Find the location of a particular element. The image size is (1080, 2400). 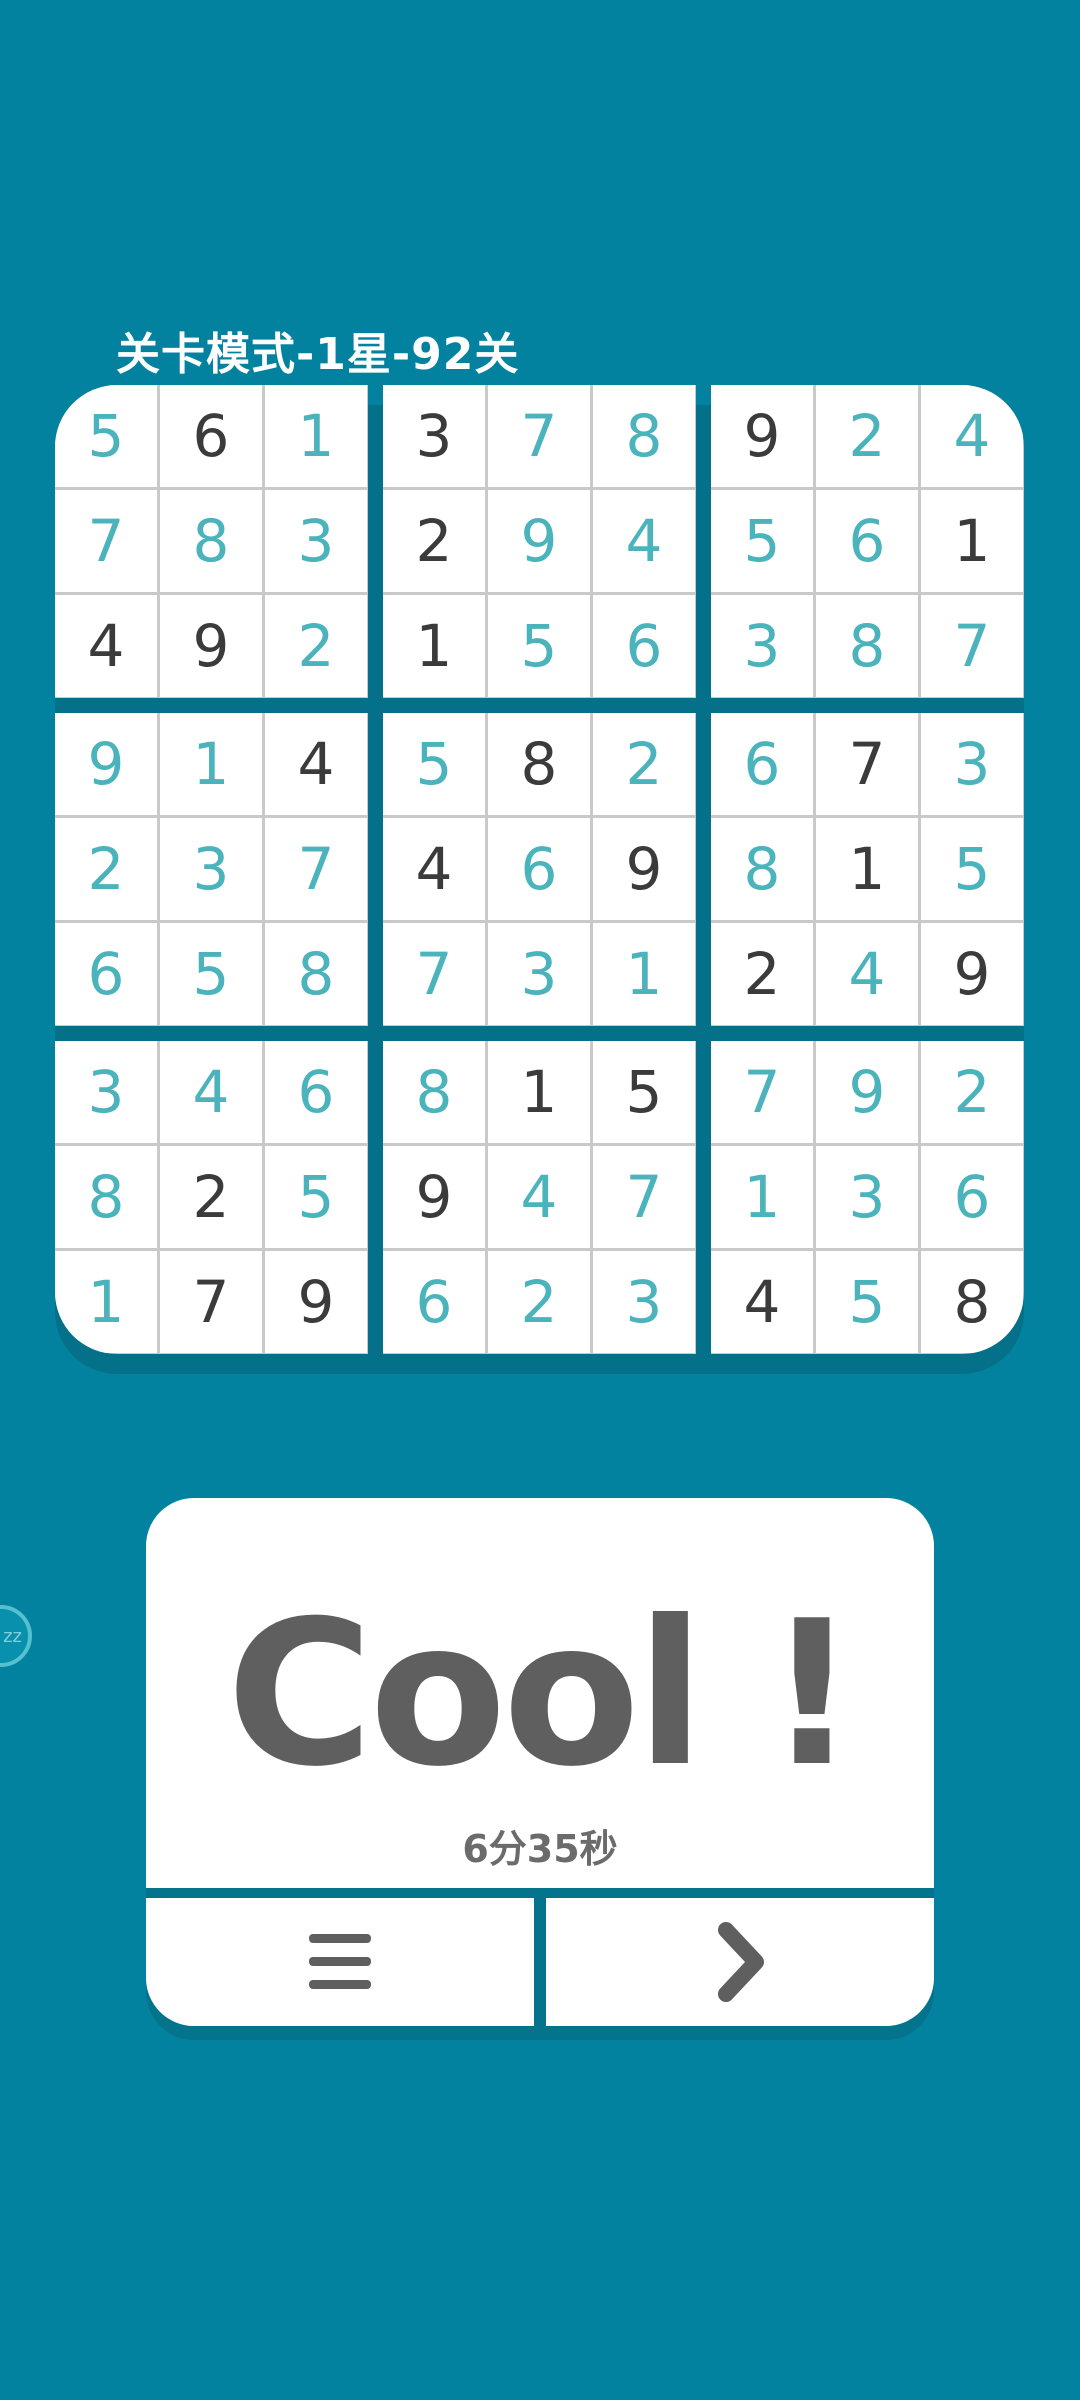

sudoku-block: 346 825 179 is located at coordinates (211, 1197).